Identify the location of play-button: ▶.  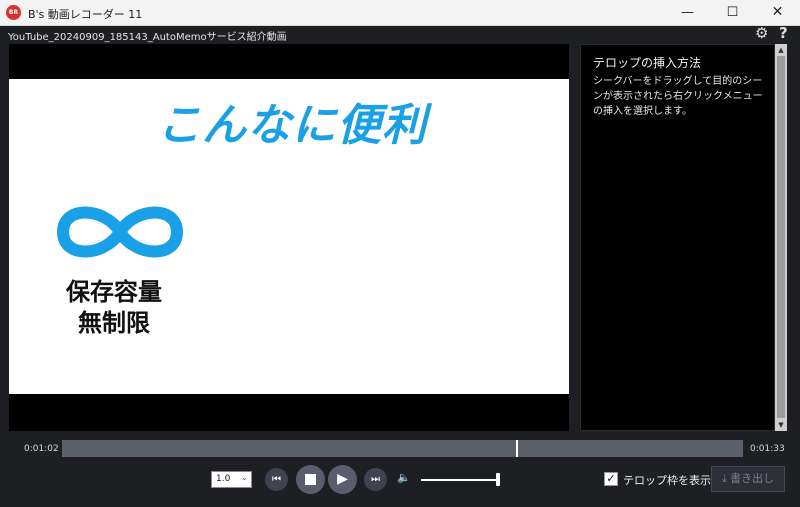
(342, 479).